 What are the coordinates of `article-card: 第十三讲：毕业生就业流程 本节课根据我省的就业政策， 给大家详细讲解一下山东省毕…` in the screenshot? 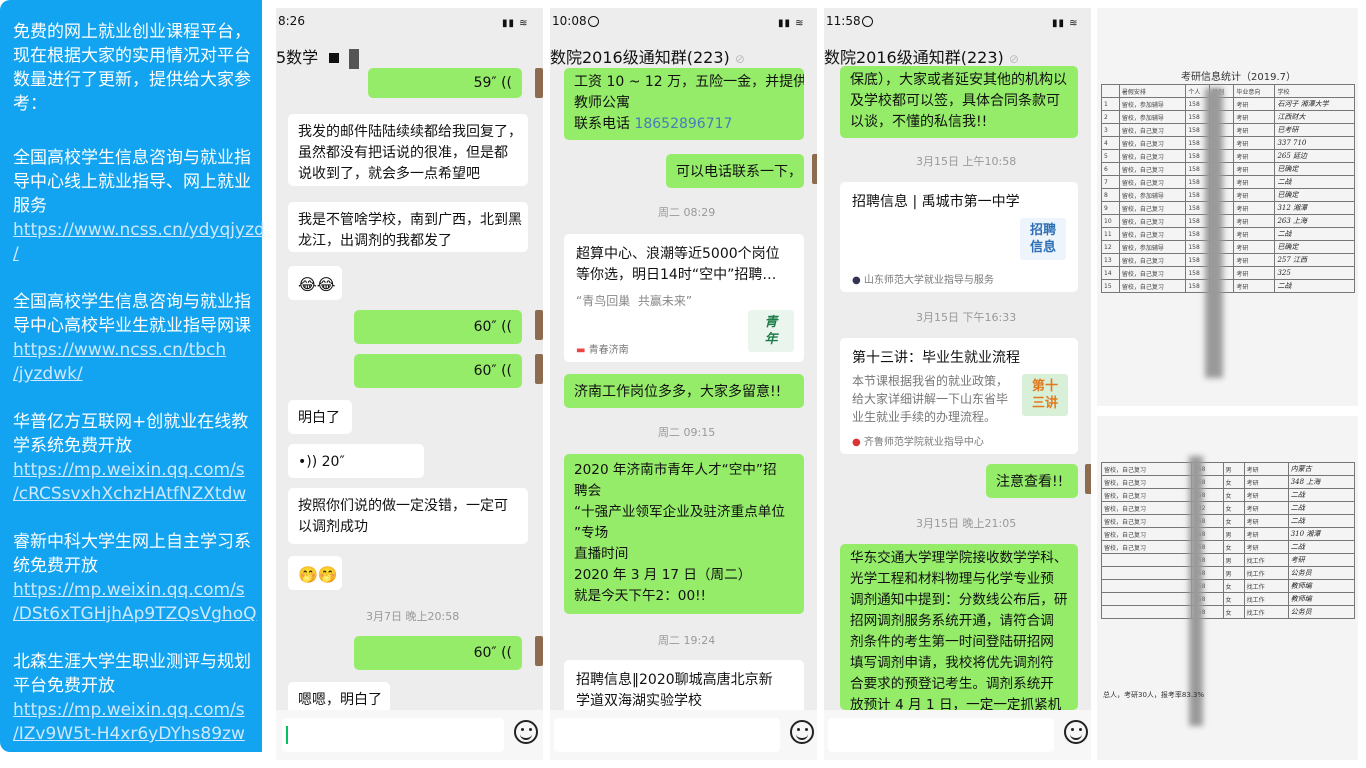 It's located at (959, 396).